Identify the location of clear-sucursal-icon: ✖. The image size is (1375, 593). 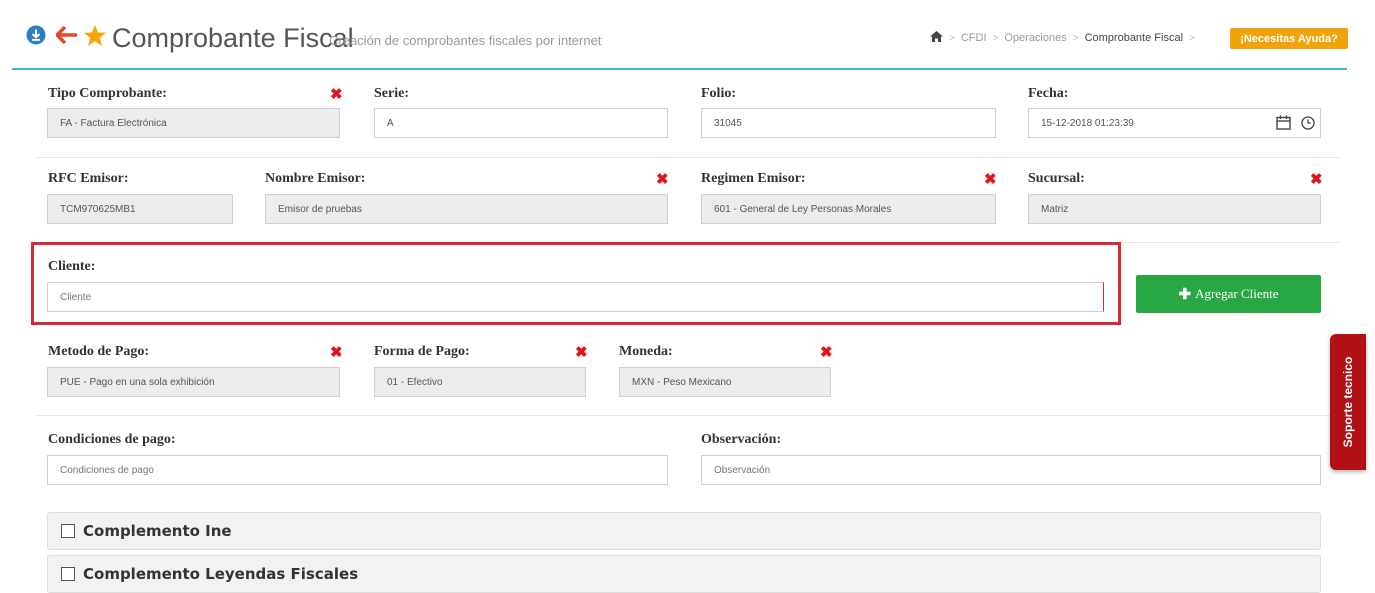
(1316, 179).